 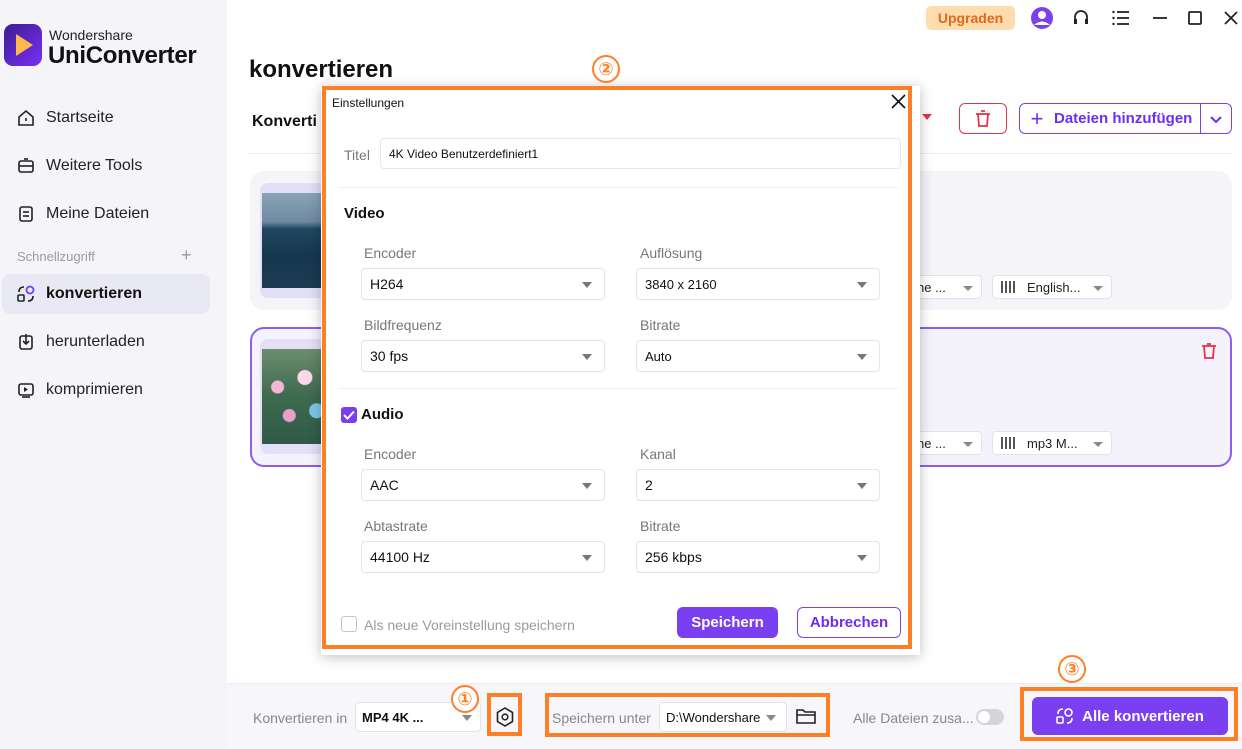 I want to click on delete-all-button, so click(x=983, y=118).